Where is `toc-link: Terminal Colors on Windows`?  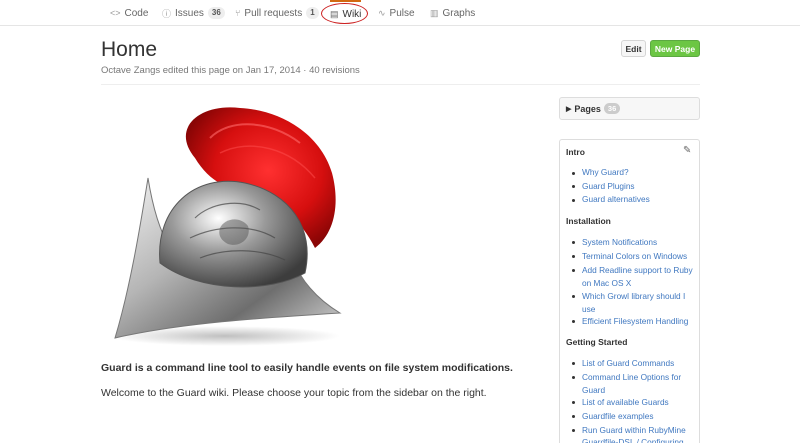 toc-link: Terminal Colors on Windows is located at coordinates (638, 256).